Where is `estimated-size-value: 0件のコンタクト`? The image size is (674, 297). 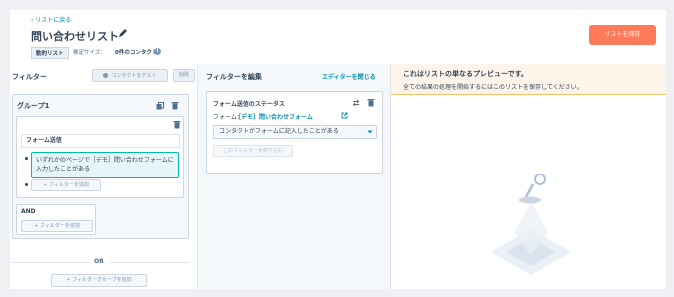
estimated-size-value: 0件のコンタクト is located at coordinates (136, 53).